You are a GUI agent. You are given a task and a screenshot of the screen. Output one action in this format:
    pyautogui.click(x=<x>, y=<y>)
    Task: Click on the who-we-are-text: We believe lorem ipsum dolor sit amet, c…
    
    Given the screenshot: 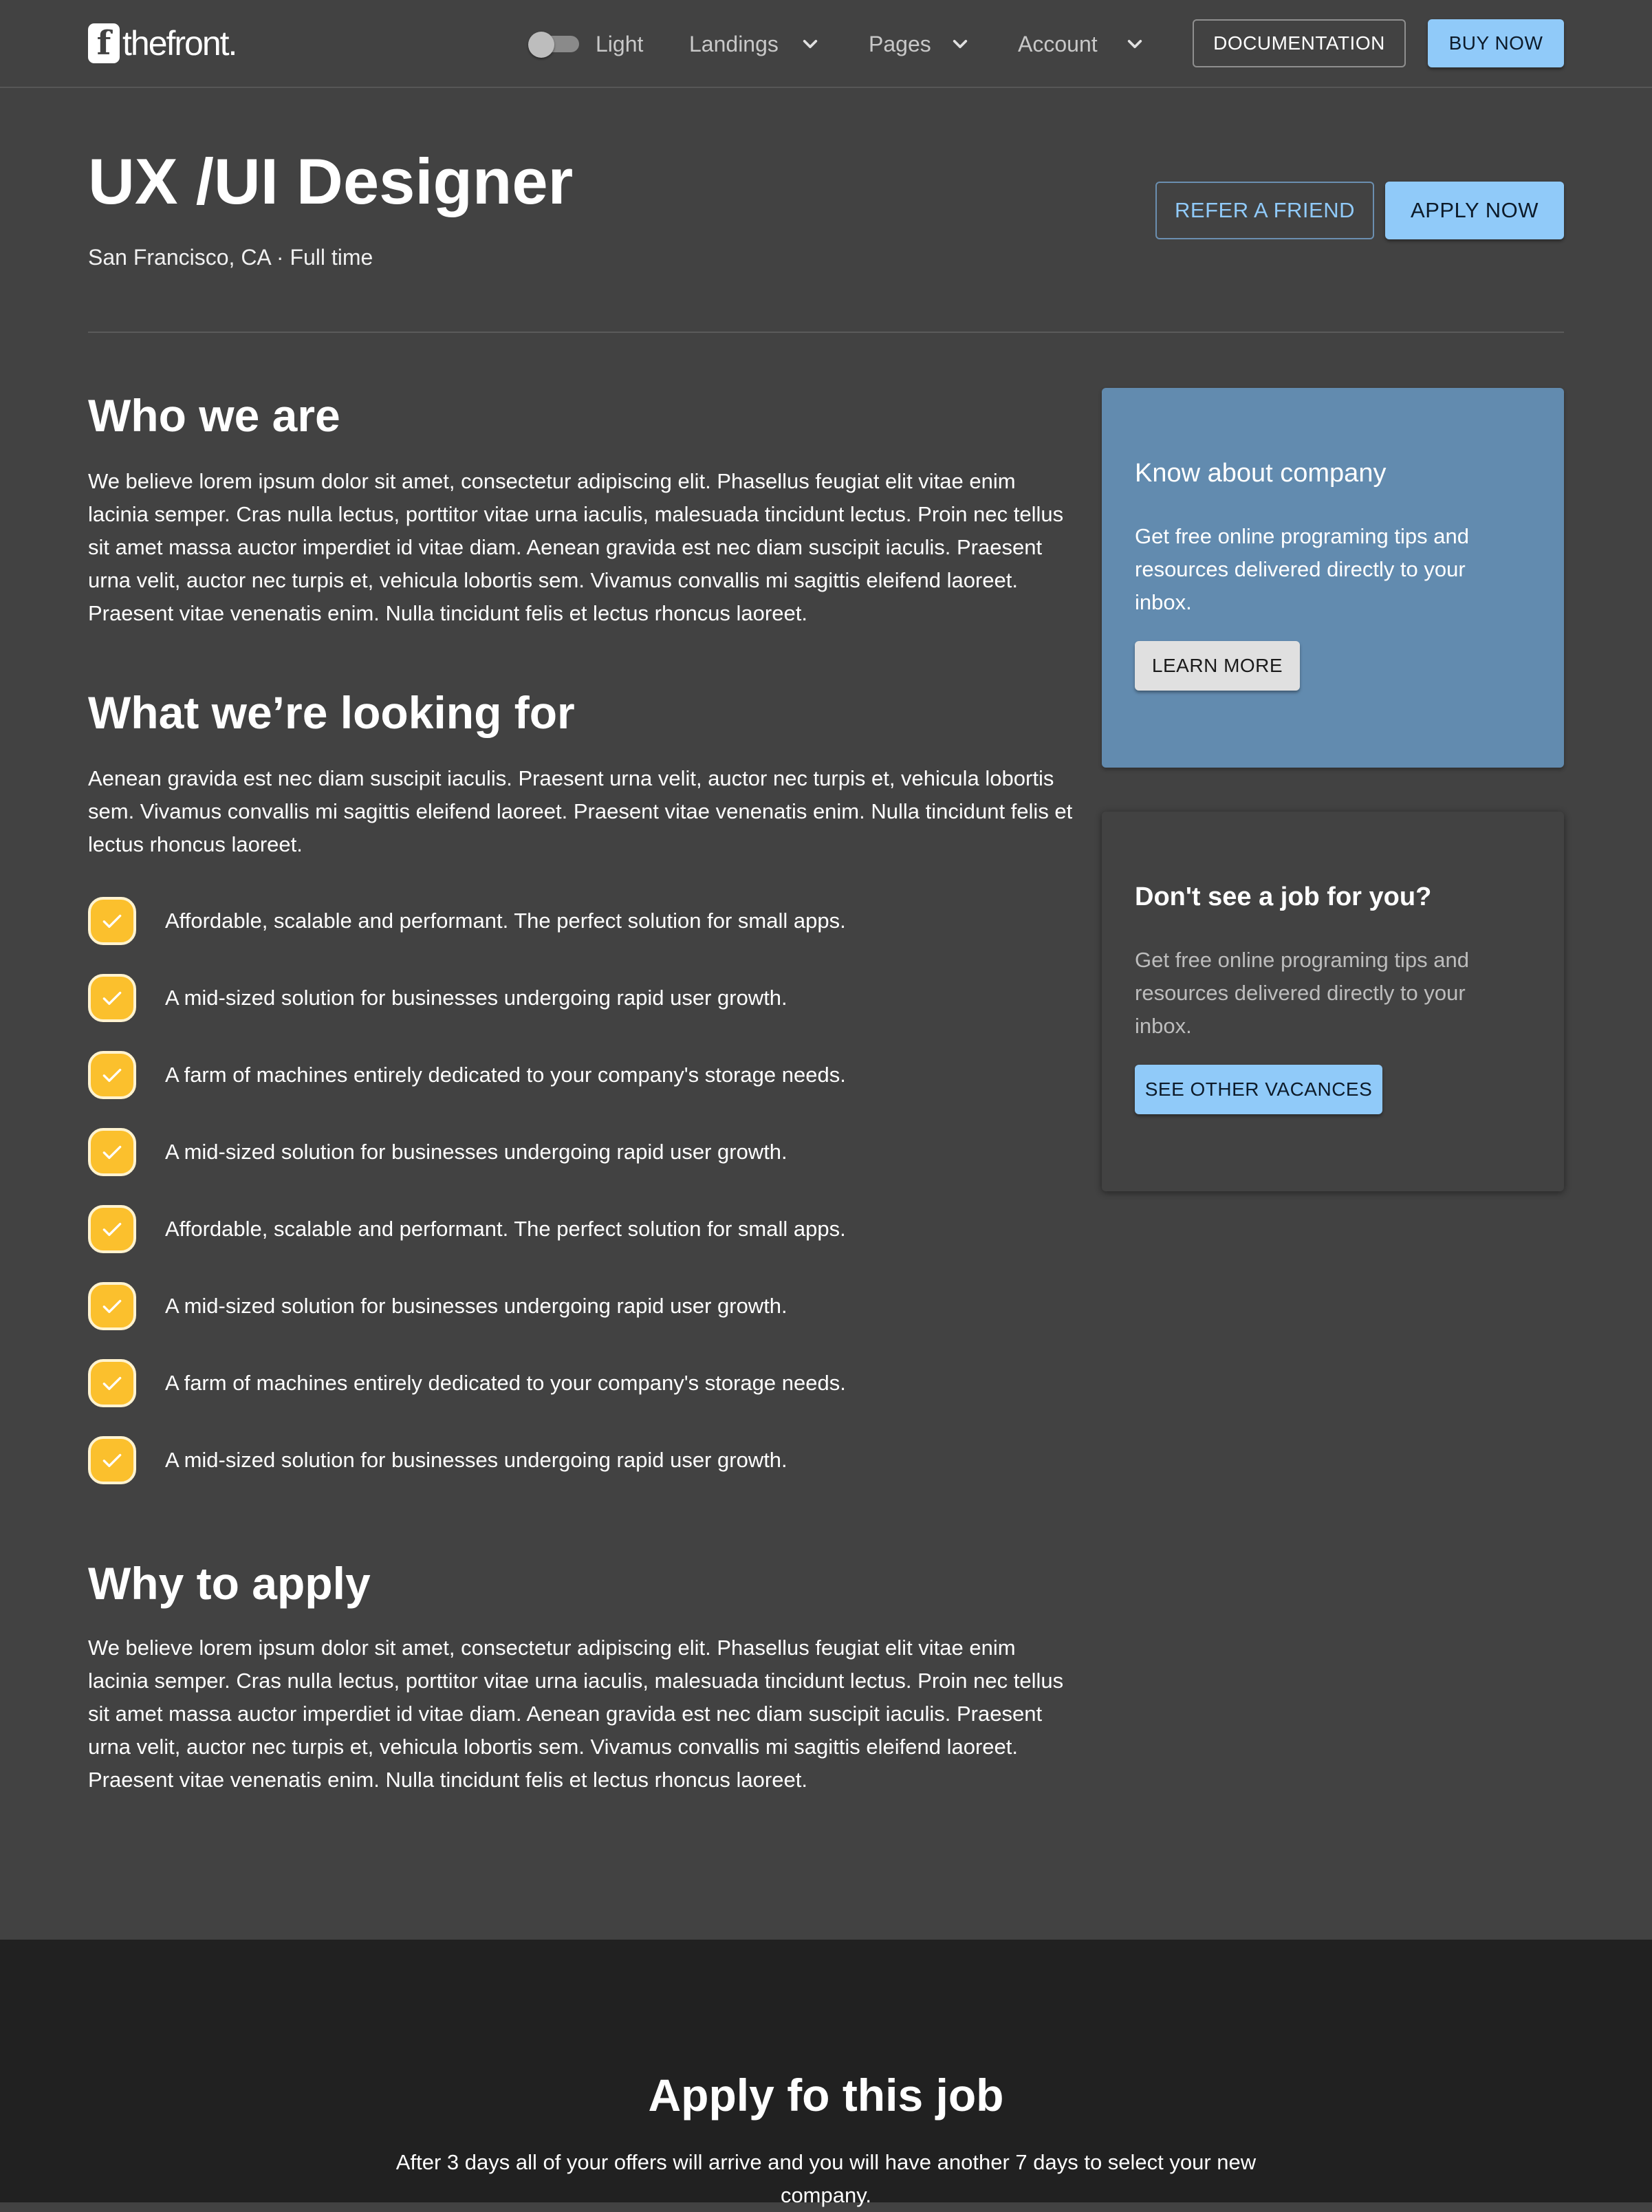 What is the action you would take?
    pyautogui.click(x=576, y=547)
    